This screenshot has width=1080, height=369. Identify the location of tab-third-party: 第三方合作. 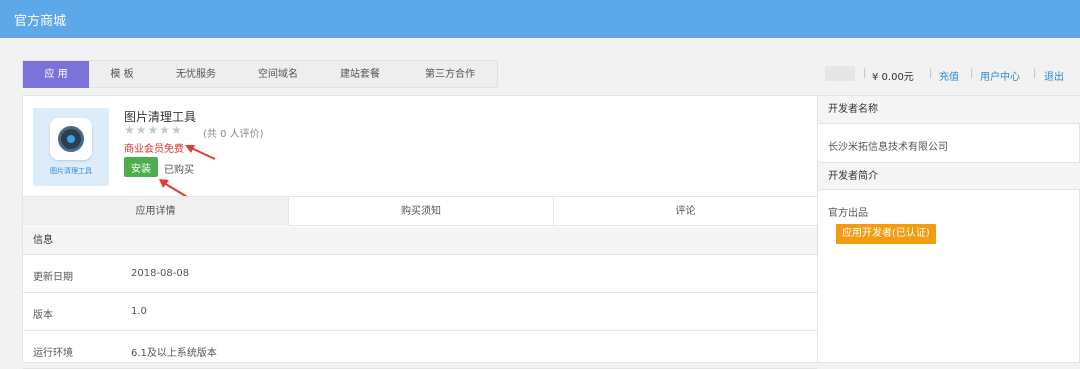
(450, 74).